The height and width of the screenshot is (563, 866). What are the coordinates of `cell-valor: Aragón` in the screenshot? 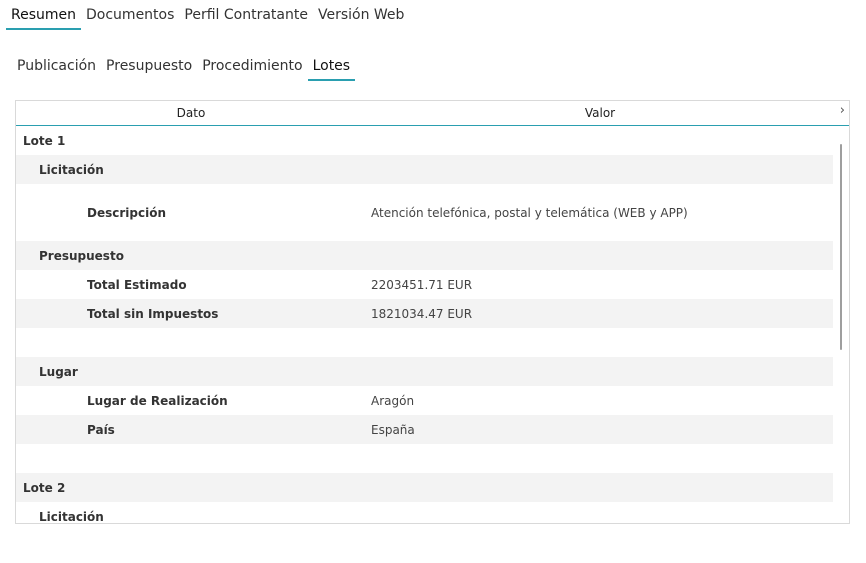 It's located at (393, 401).